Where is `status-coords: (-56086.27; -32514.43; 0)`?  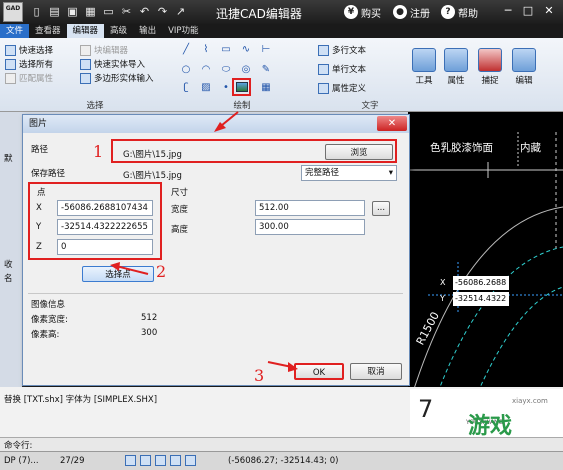 status-coords: (-56086.27; -32514.43; 0) is located at coordinates (283, 461).